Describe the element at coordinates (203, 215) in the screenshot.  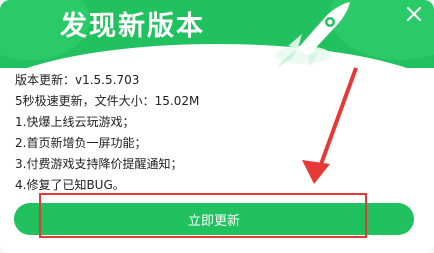
I see `annotation-highlight-box` at that location.